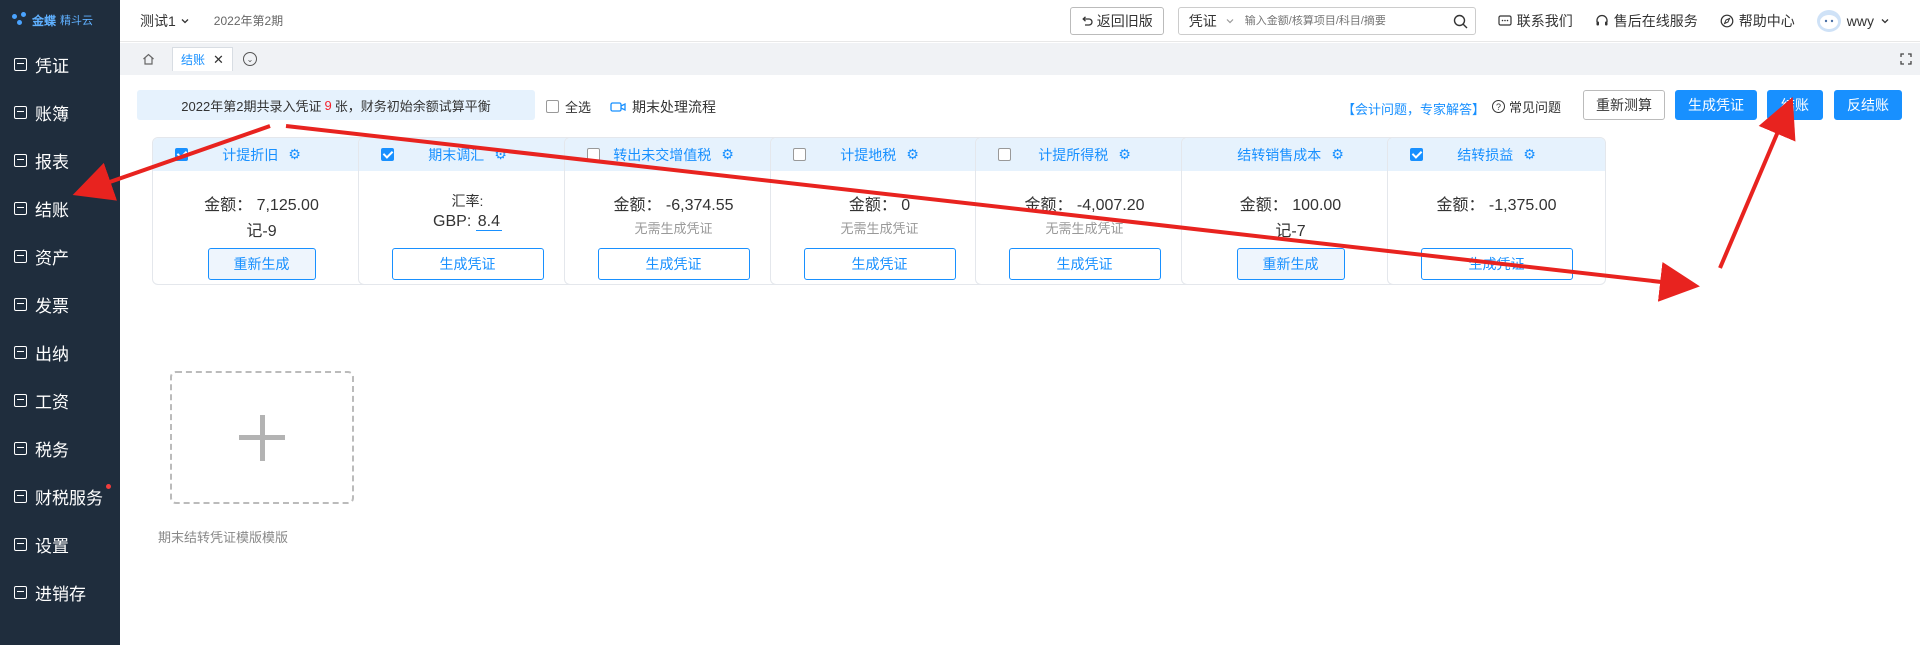 The height and width of the screenshot is (645, 1920). What do you see at coordinates (52, 450) in the screenshot?
I see `sidebar-item-label: 税务` at bounding box center [52, 450].